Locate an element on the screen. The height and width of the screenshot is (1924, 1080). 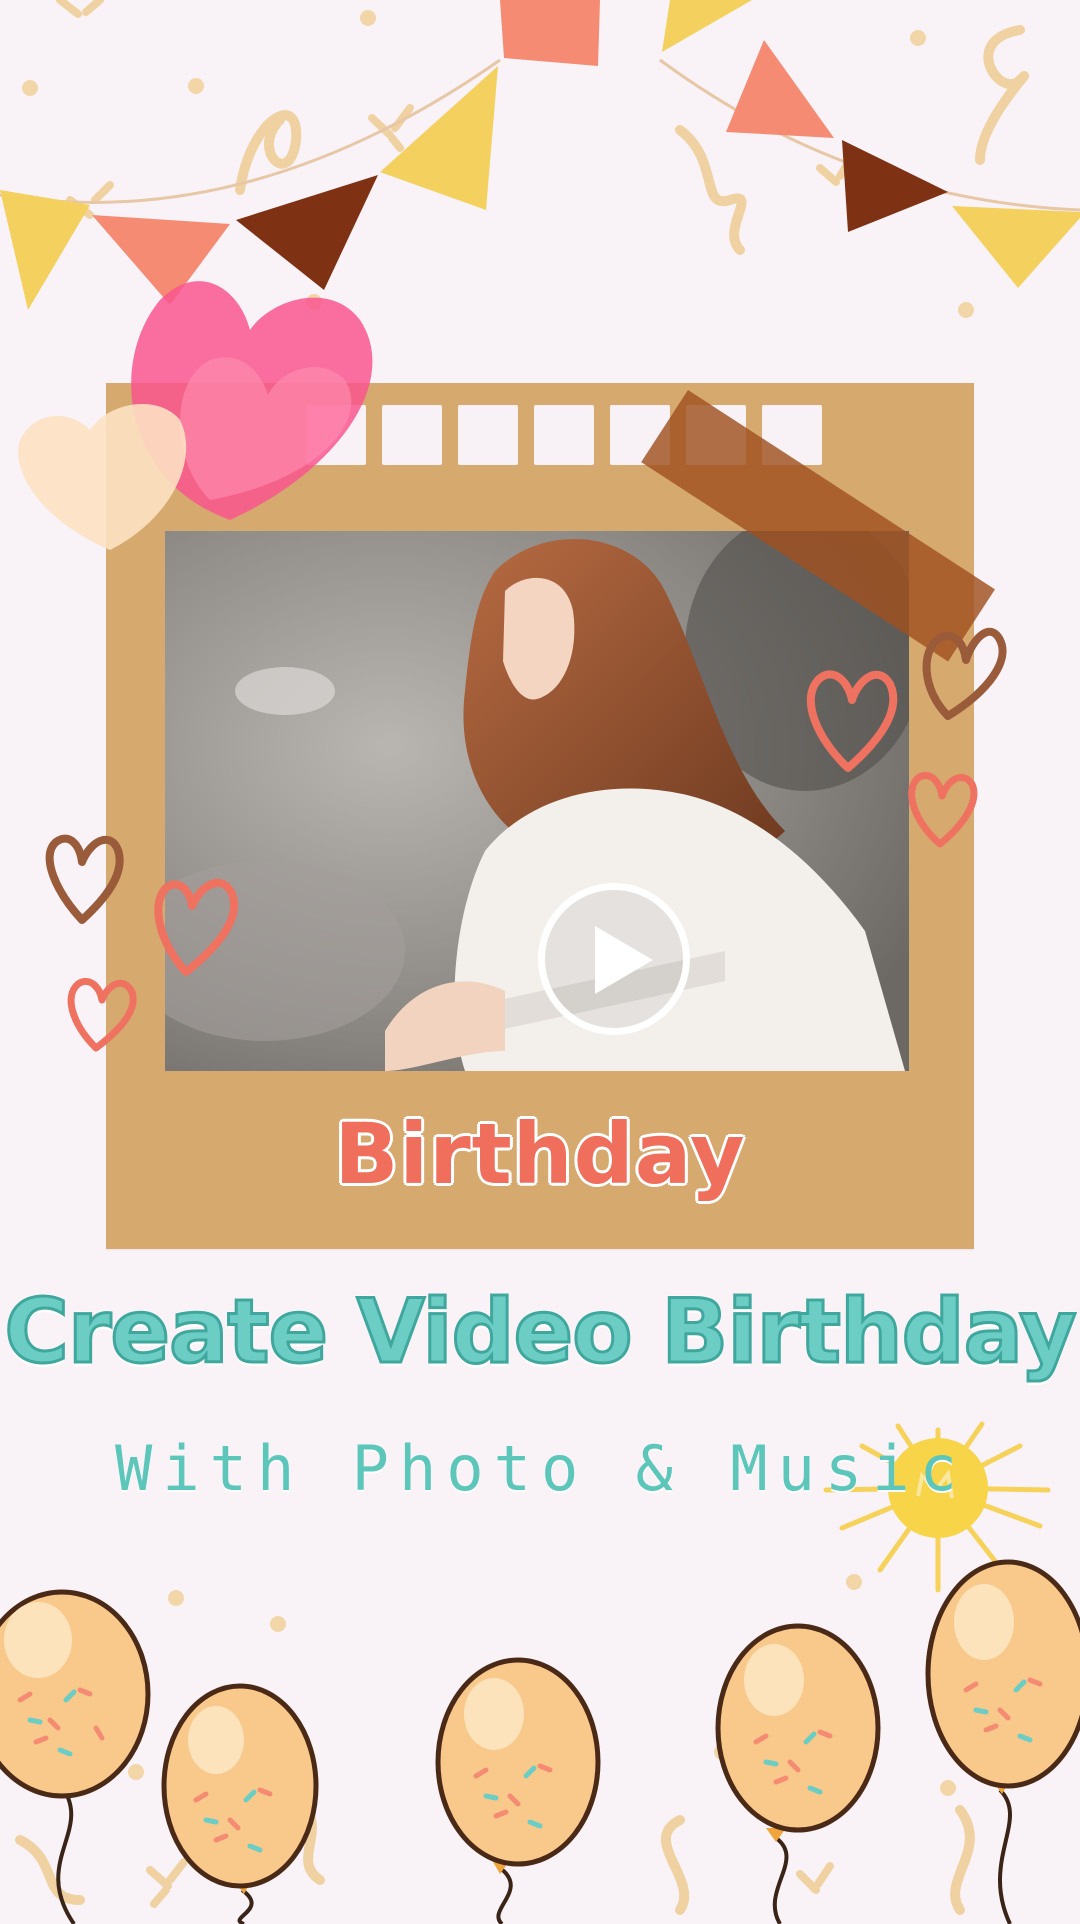
headline-subtitle: With Photo & Music is located at coordinates (541, 1468).